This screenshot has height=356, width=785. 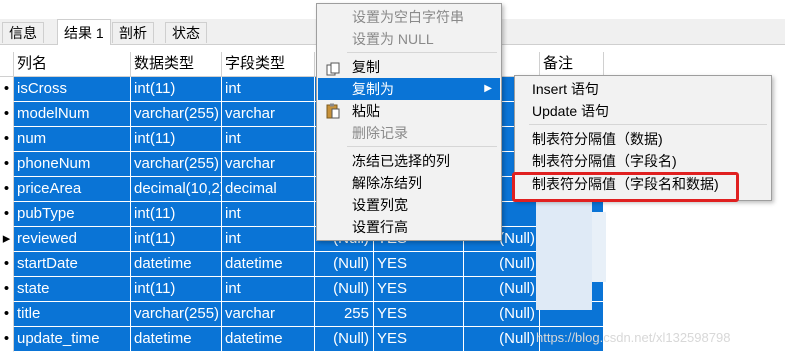 I want to click on table-row: ▸reviewedint(11)int(Null)YES(Null), so click(x=302, y=239).